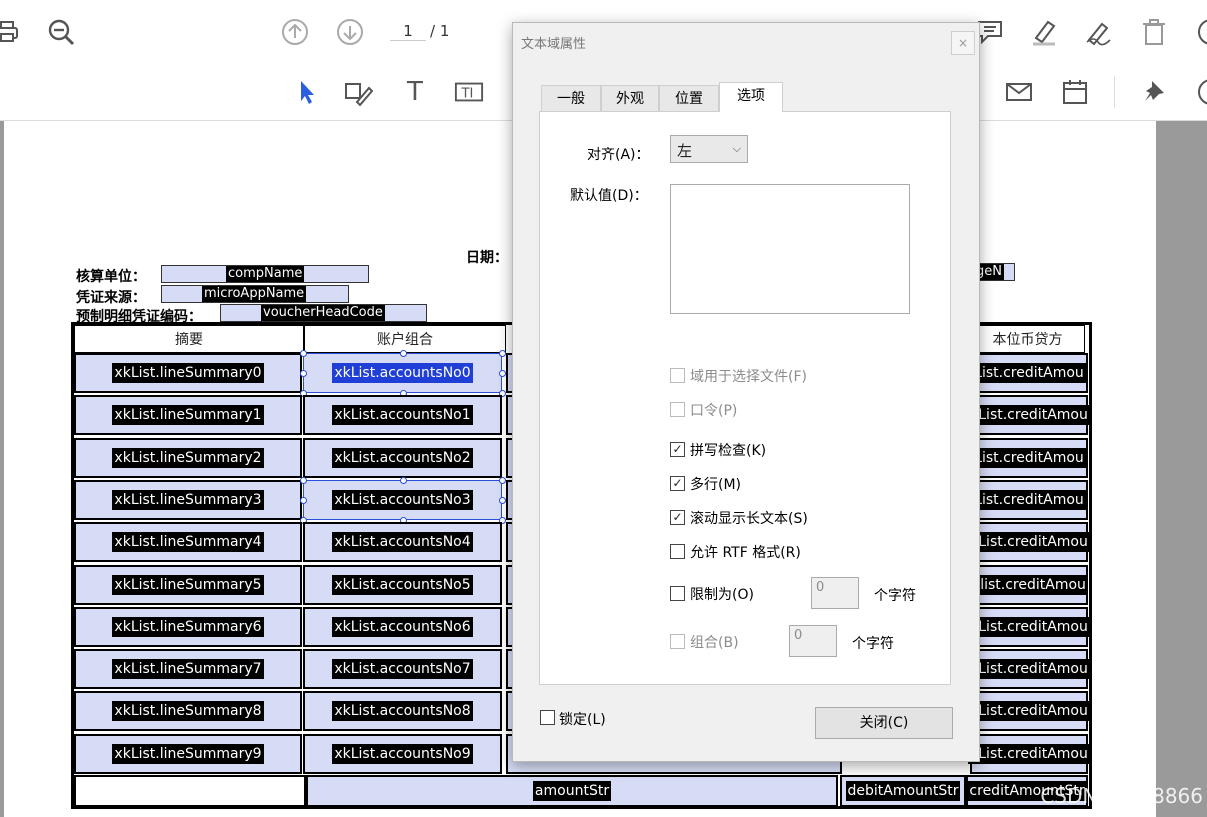  Describe the element at coordinates (677, 593) in the screenshot. I see `limit-checkbox` at that location.